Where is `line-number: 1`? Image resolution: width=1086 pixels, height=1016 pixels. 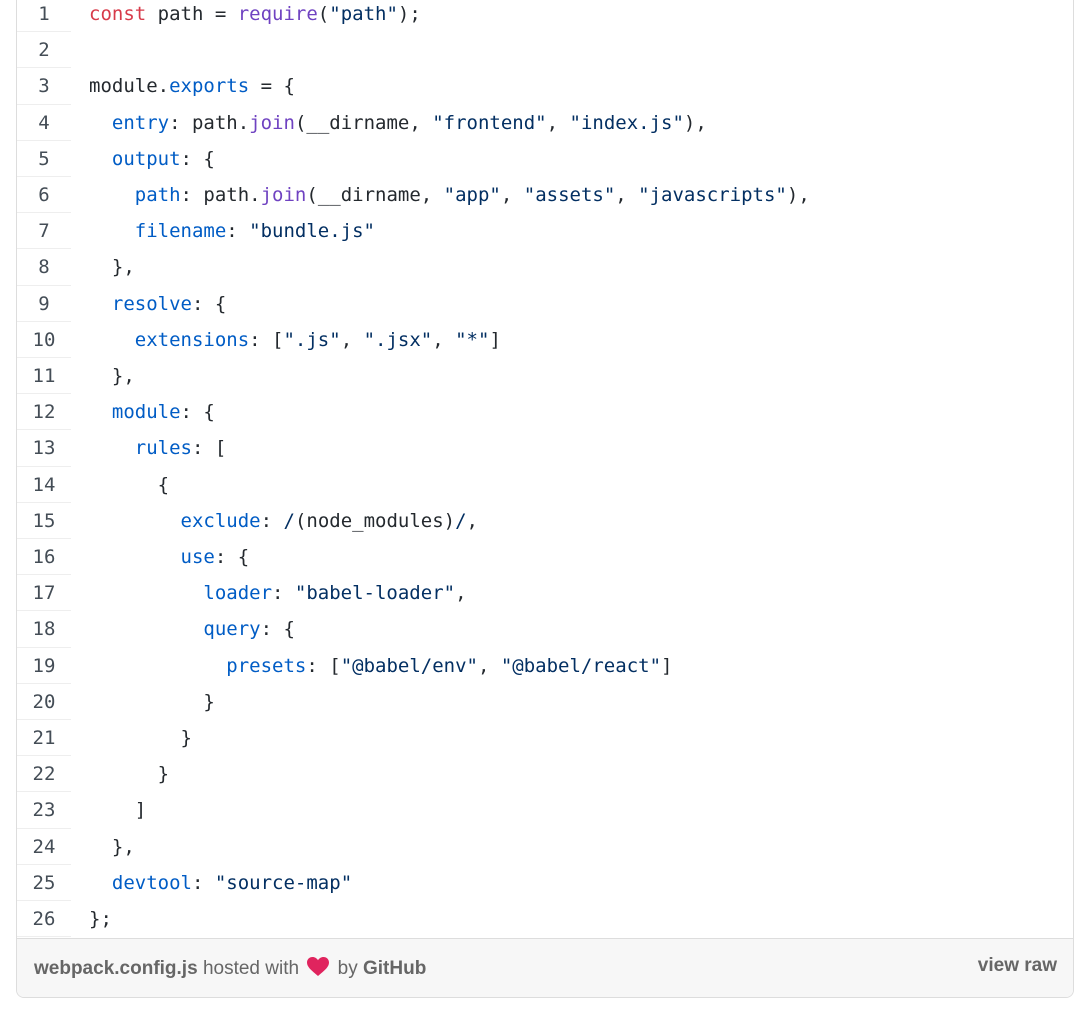 line-number: 1 is located at coordinates (44, 16).